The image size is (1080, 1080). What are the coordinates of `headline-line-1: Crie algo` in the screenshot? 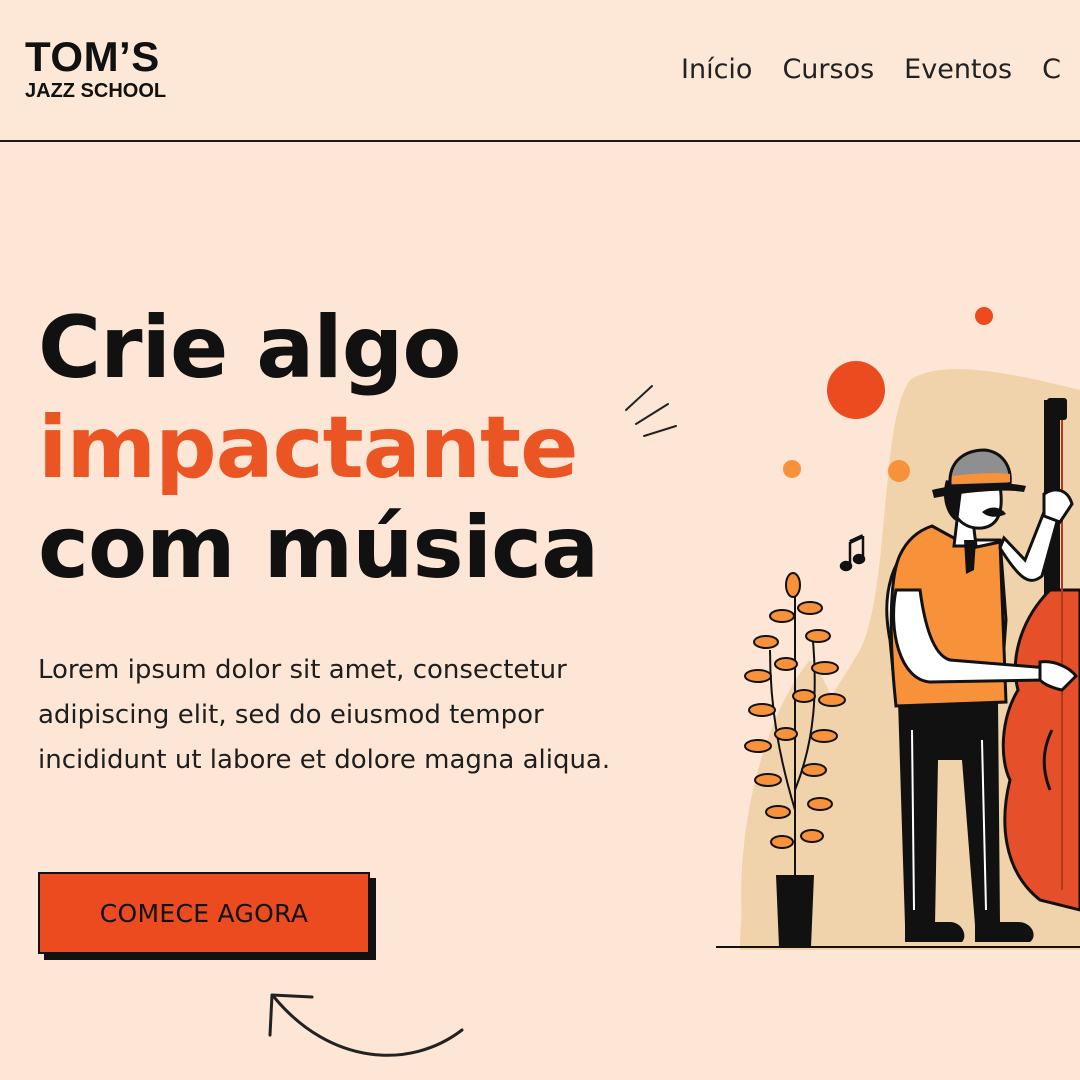 It's located at (249, 348).